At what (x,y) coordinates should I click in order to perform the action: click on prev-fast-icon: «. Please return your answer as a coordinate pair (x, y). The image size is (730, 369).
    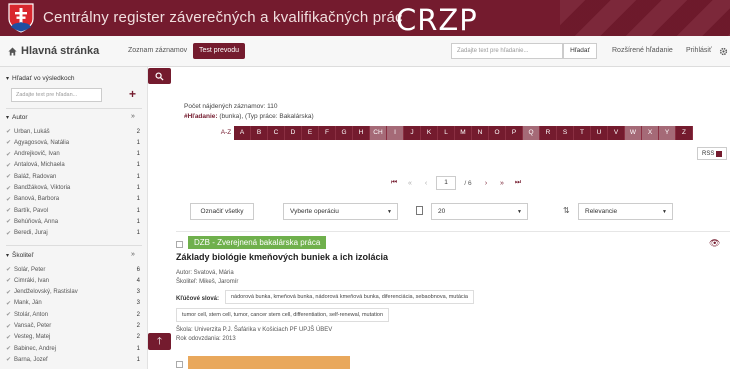
    Looking at the image, I should click on (410, 183).